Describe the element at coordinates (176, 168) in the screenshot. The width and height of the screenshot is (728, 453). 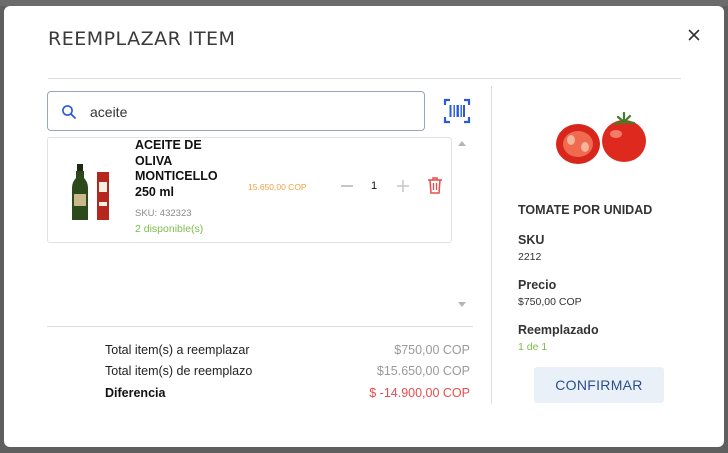
I see `product-name: ACEITE DE OLIVA MONTICELLO 250 ml` at that location.